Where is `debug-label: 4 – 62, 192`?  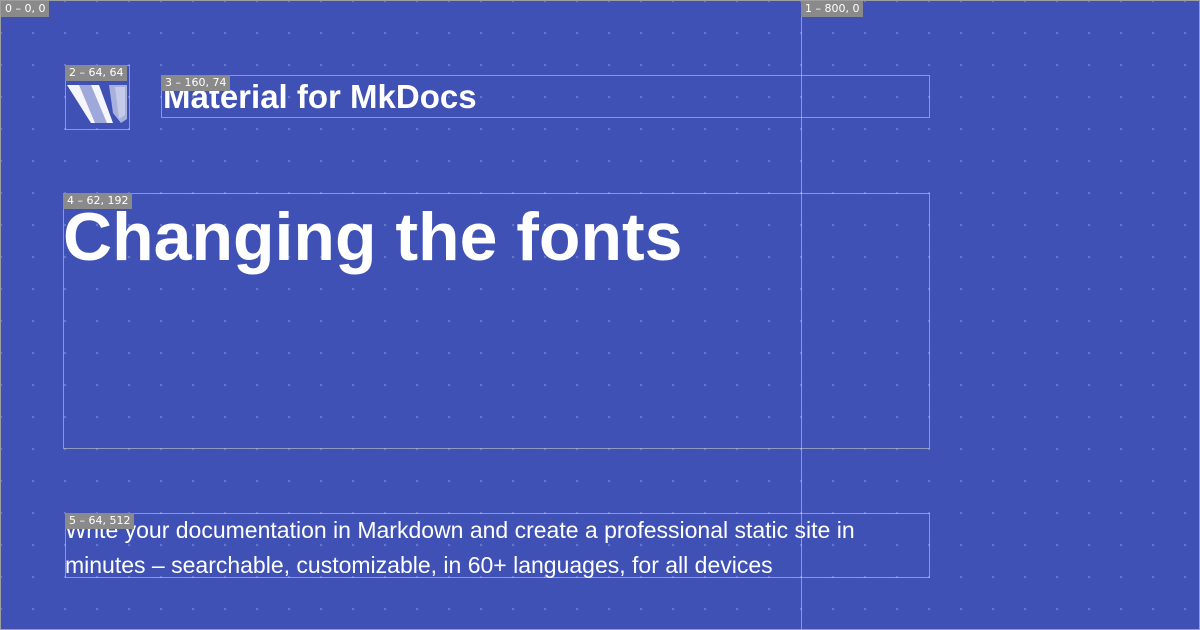 debug-label: 4 – 62, 192 is located at coordinates (98, 201).